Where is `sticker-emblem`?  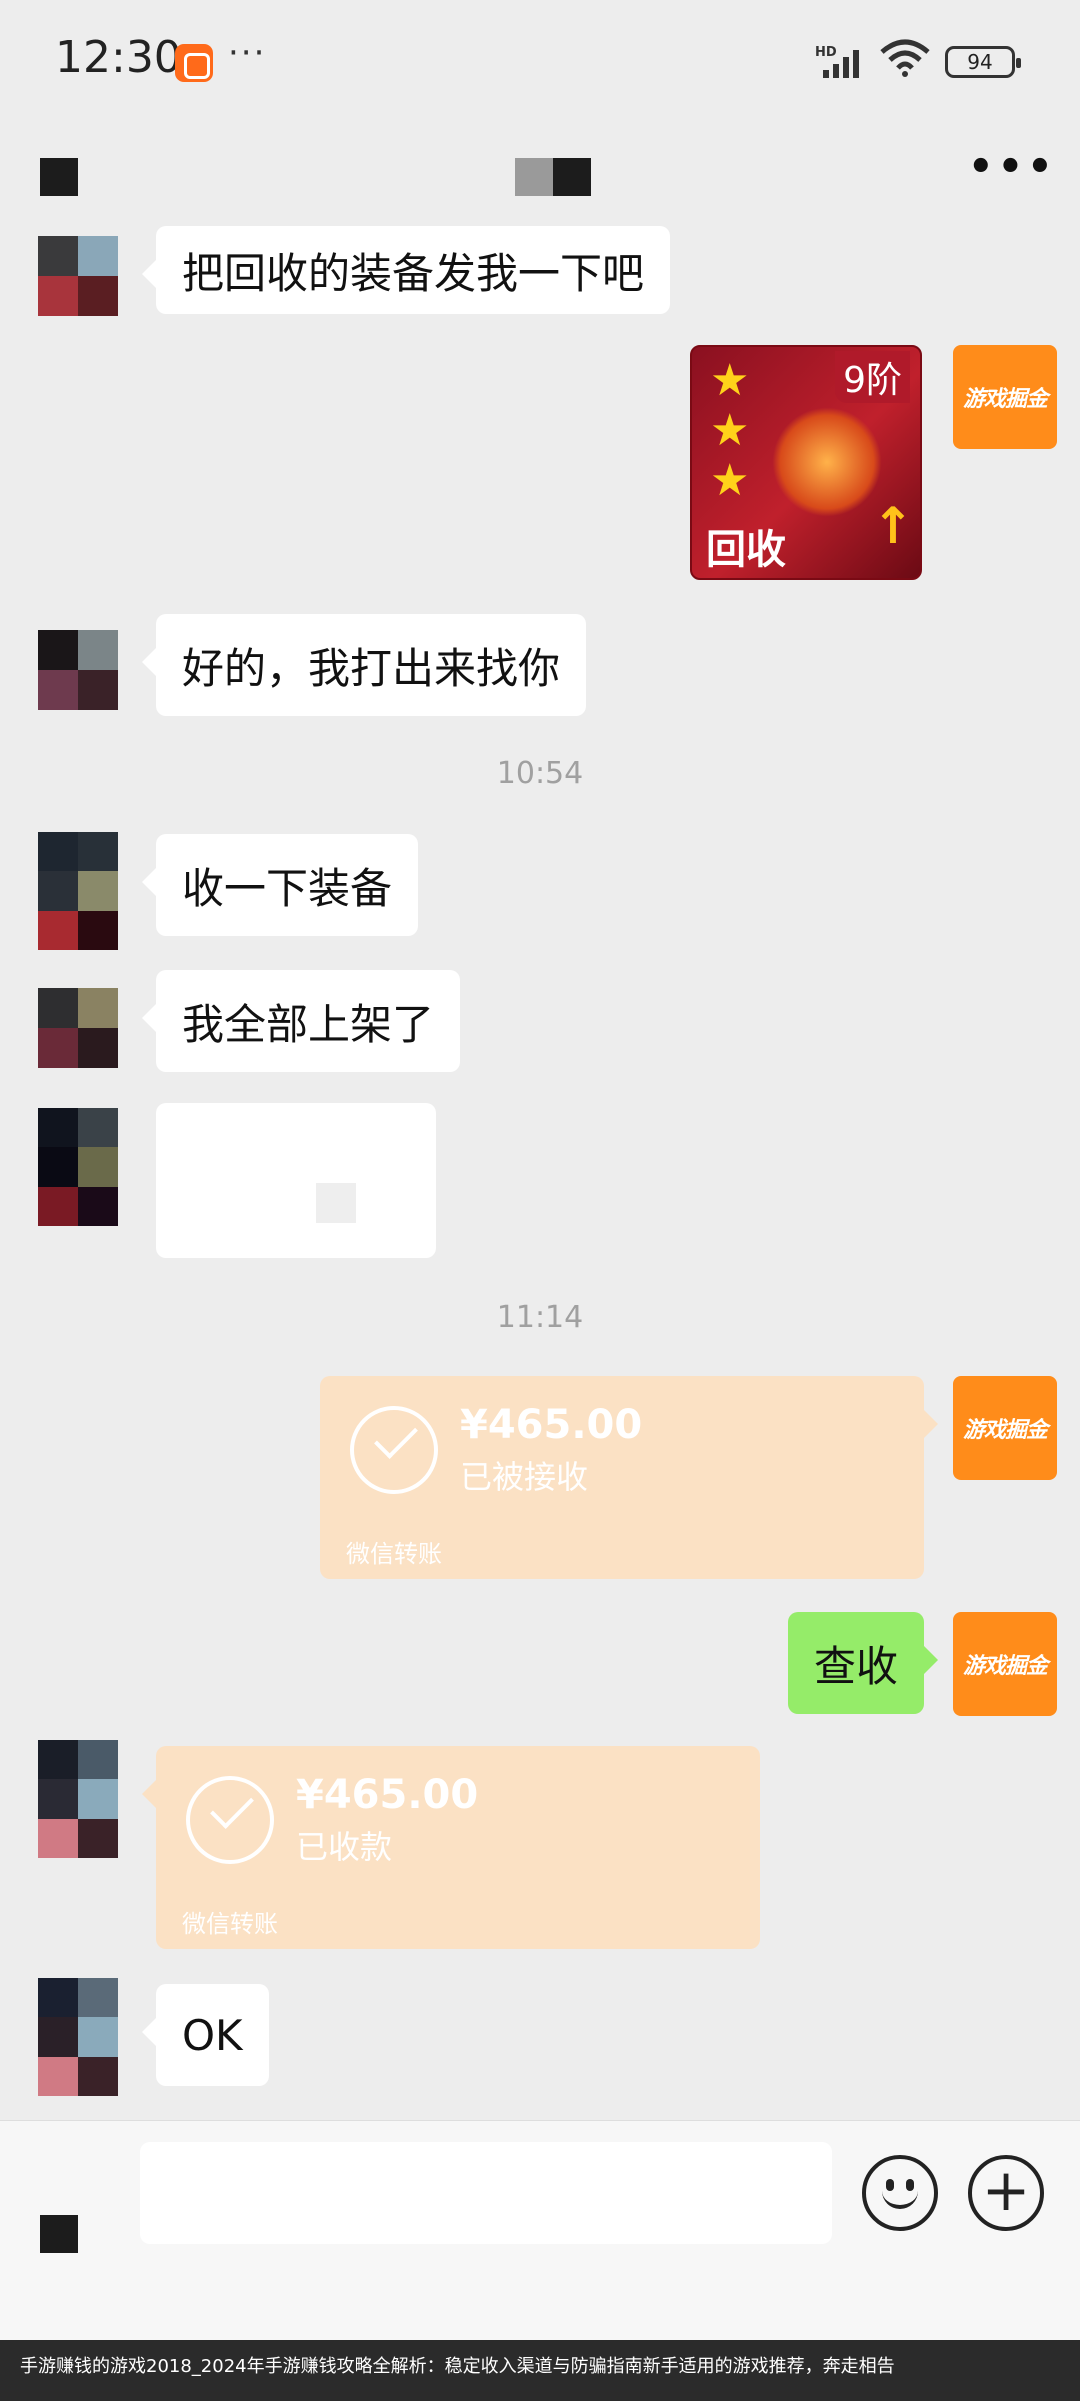 sticker-emblem is located at coordinates (827, 462).